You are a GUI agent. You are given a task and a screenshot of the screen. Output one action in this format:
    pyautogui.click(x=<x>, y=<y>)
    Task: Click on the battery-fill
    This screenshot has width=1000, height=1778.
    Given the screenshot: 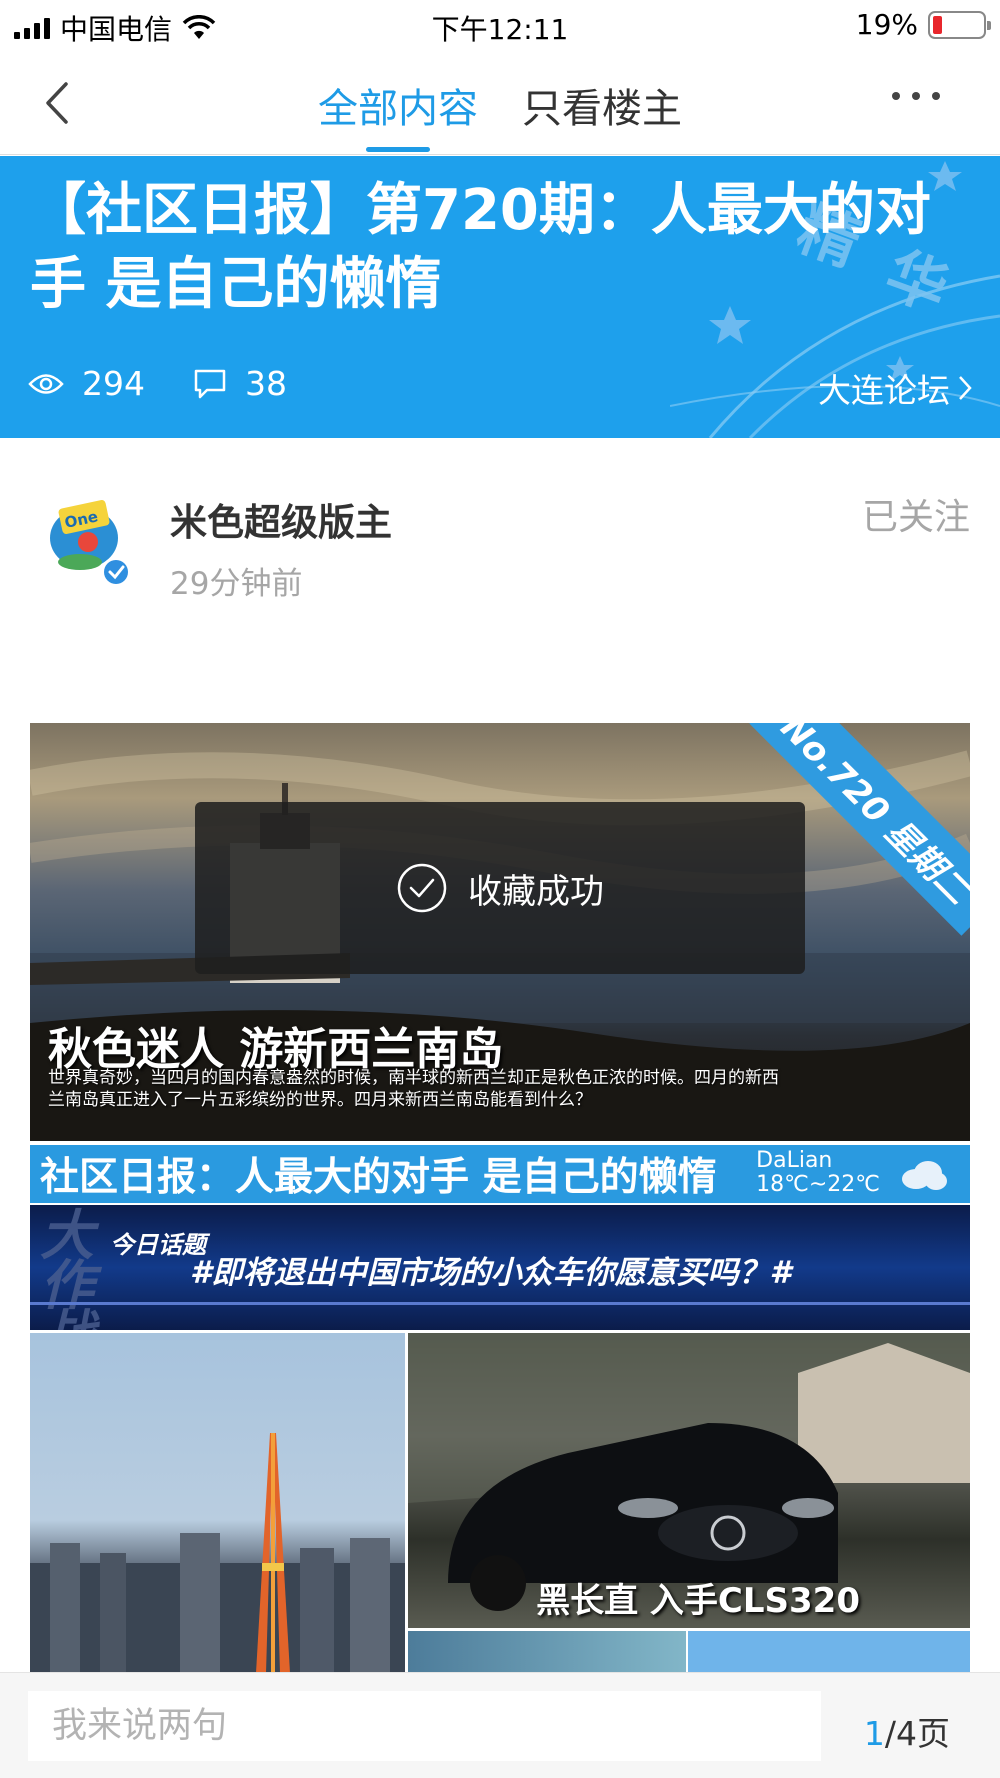 What is the action you would take?
    pyautogui.click(x=938, y=24)
    